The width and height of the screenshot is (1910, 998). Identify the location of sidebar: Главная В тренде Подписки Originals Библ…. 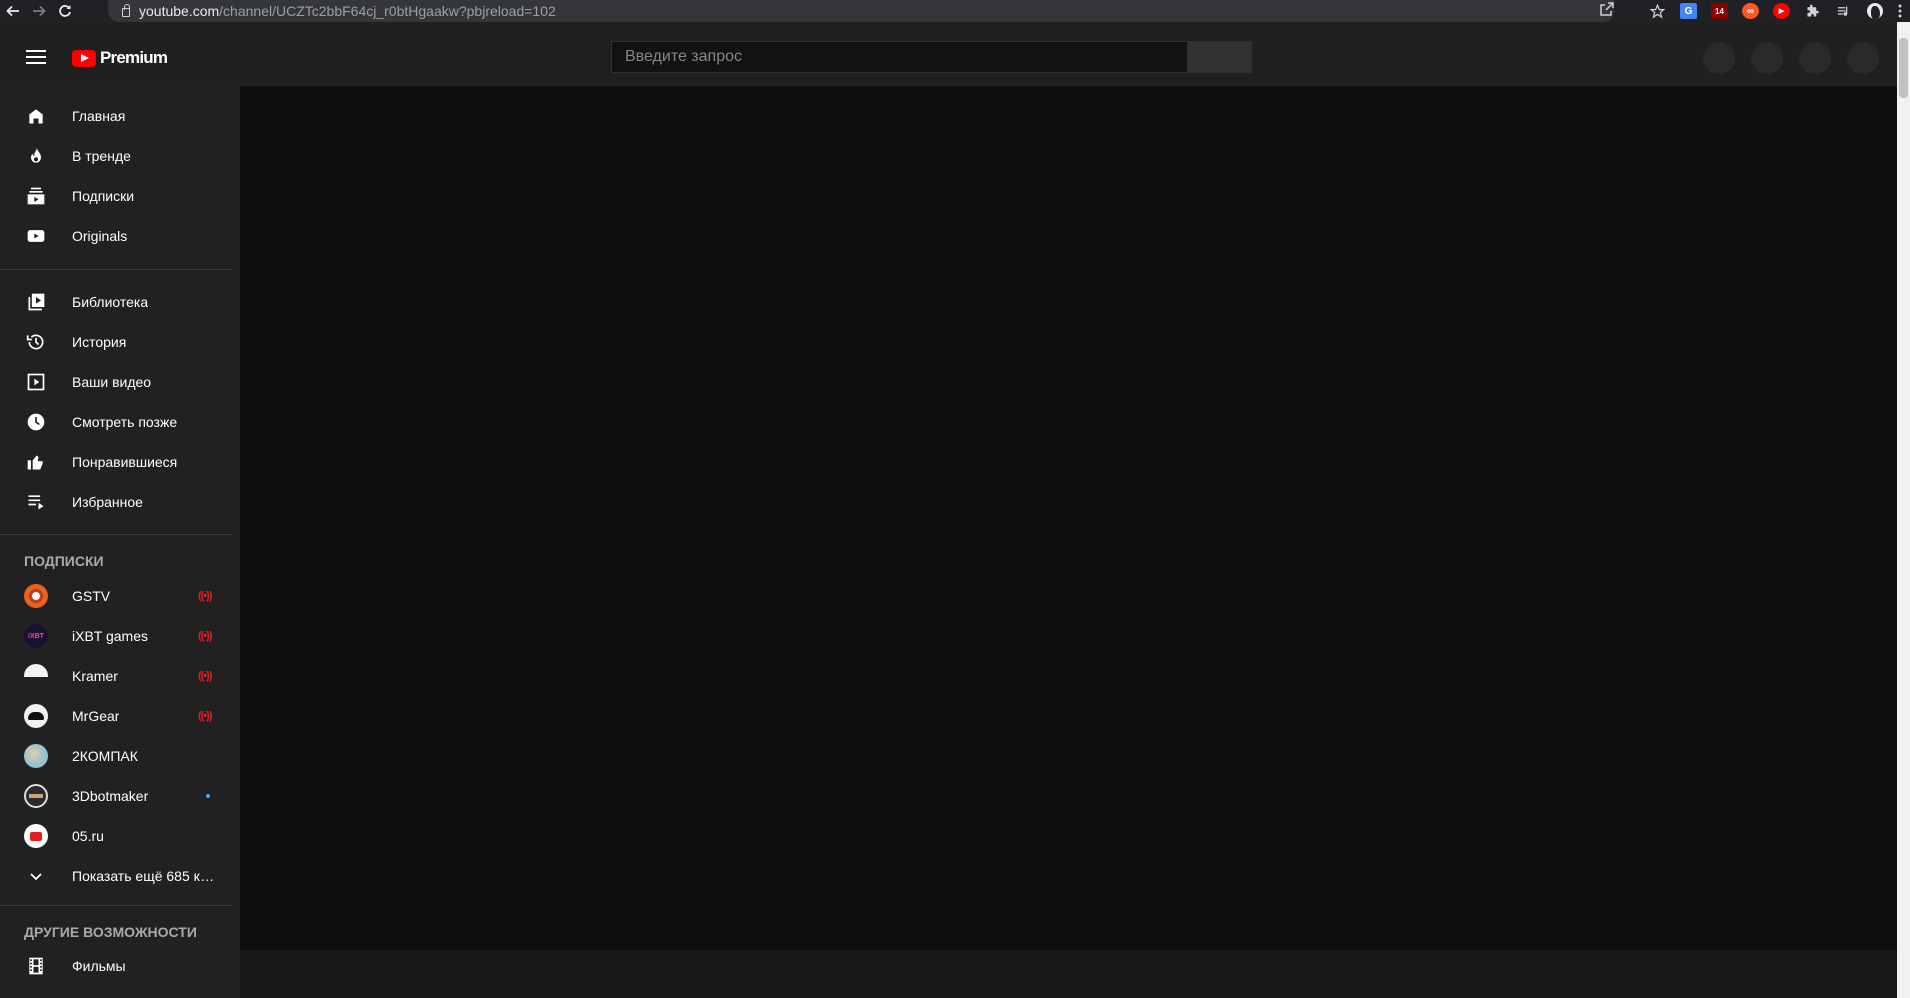
(120, 542).